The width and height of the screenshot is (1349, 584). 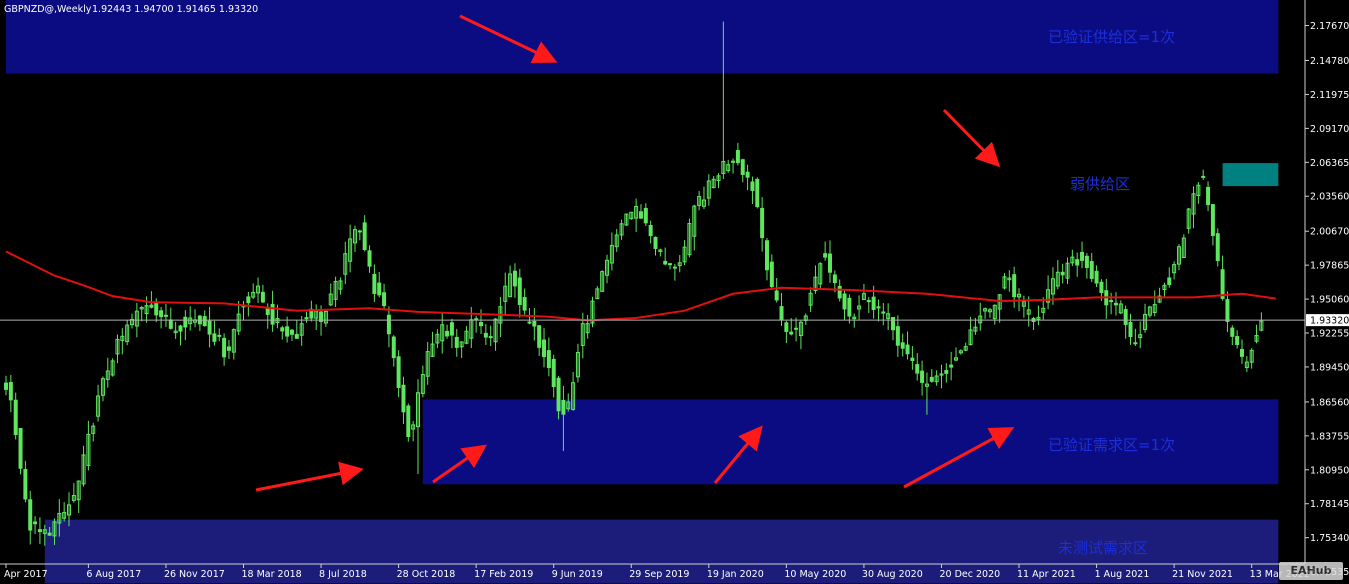 I want to click on x-tick-label: 1 Aug 2021, so click(x=1122, y=574).